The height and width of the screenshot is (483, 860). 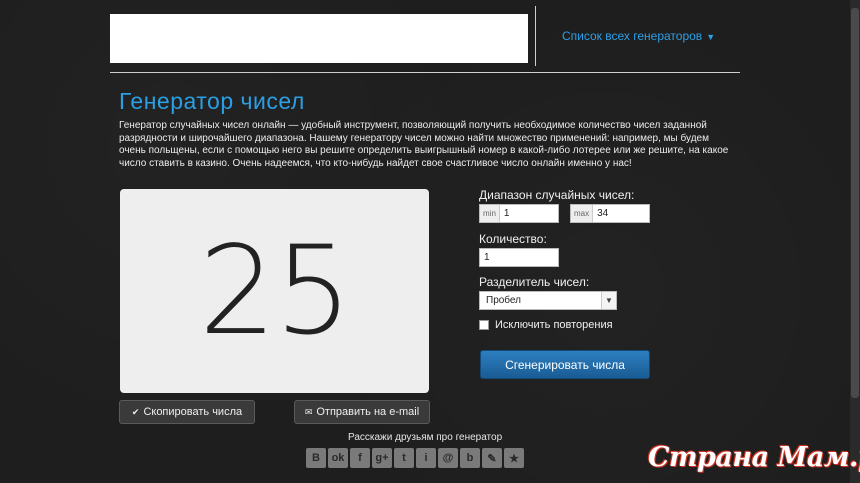 I want to click on generate-button-label: Сгенерировать числа, so click(x=565, y=364).